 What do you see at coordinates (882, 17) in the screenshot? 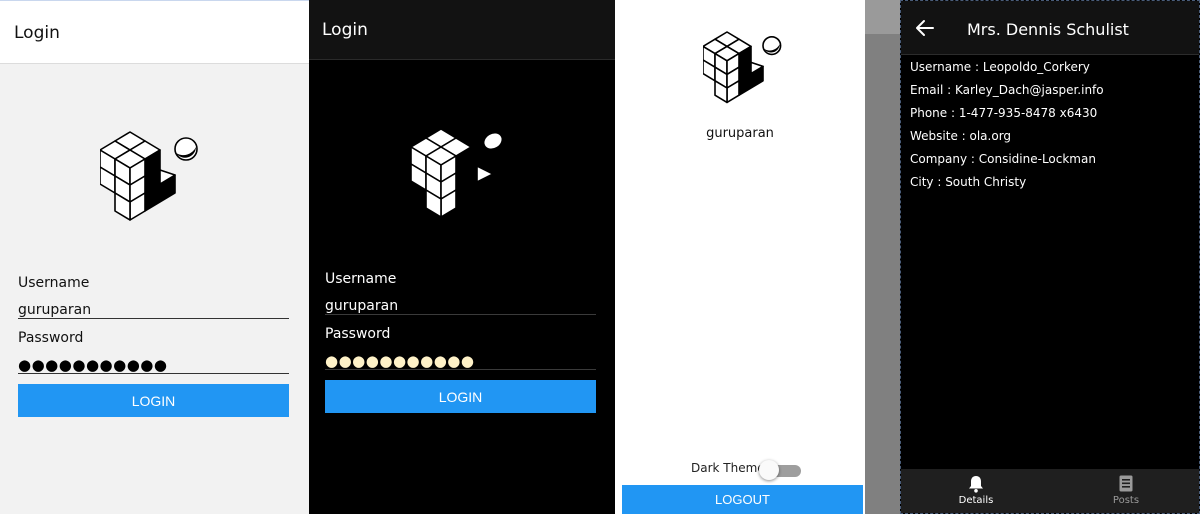
I see `background-gap-top` at bounding box center [882, 17].